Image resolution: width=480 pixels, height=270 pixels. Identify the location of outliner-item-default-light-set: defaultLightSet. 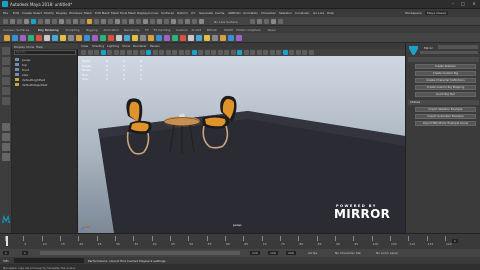
(33, 80).